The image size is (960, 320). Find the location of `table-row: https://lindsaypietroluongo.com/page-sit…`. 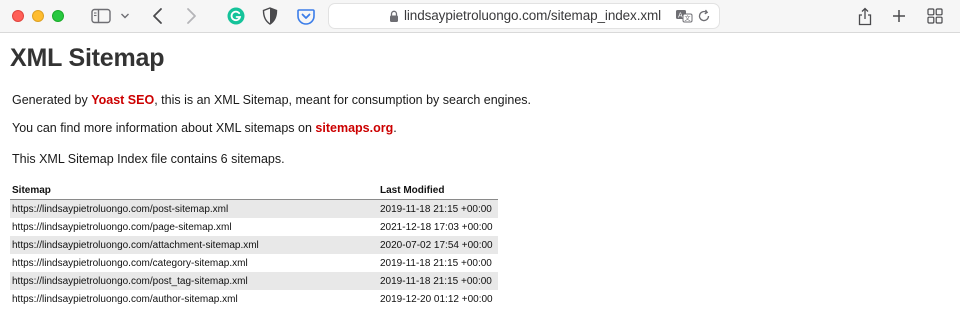

table-row: https://lindsaypietroluongo.com/page-sit… is located at coordinates (254, 227).